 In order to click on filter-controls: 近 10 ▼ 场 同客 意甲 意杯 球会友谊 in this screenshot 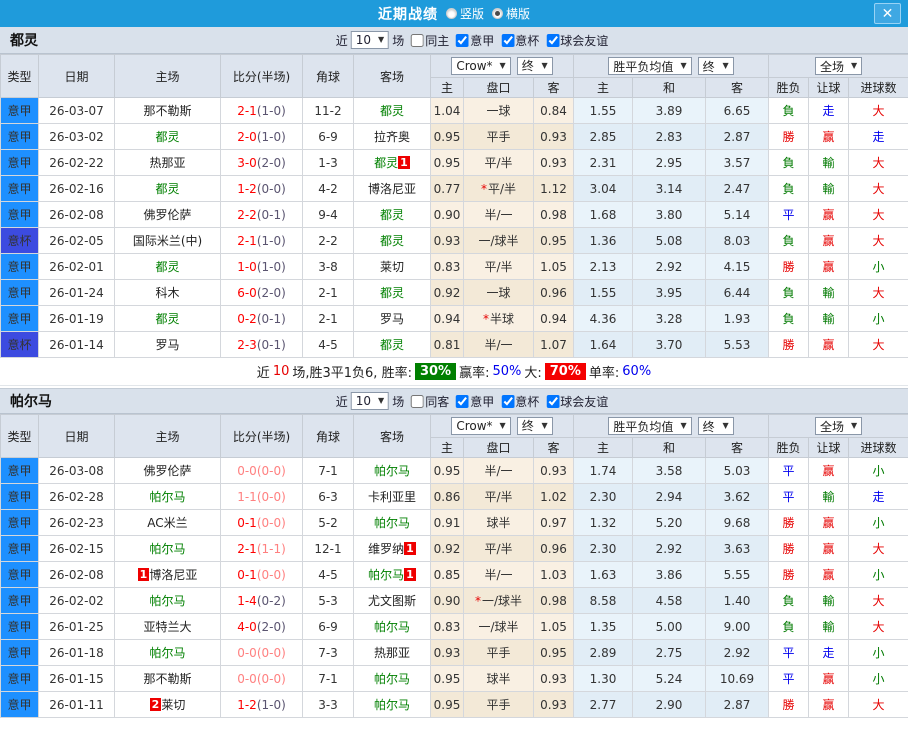, I will do `click(472, 401)`.